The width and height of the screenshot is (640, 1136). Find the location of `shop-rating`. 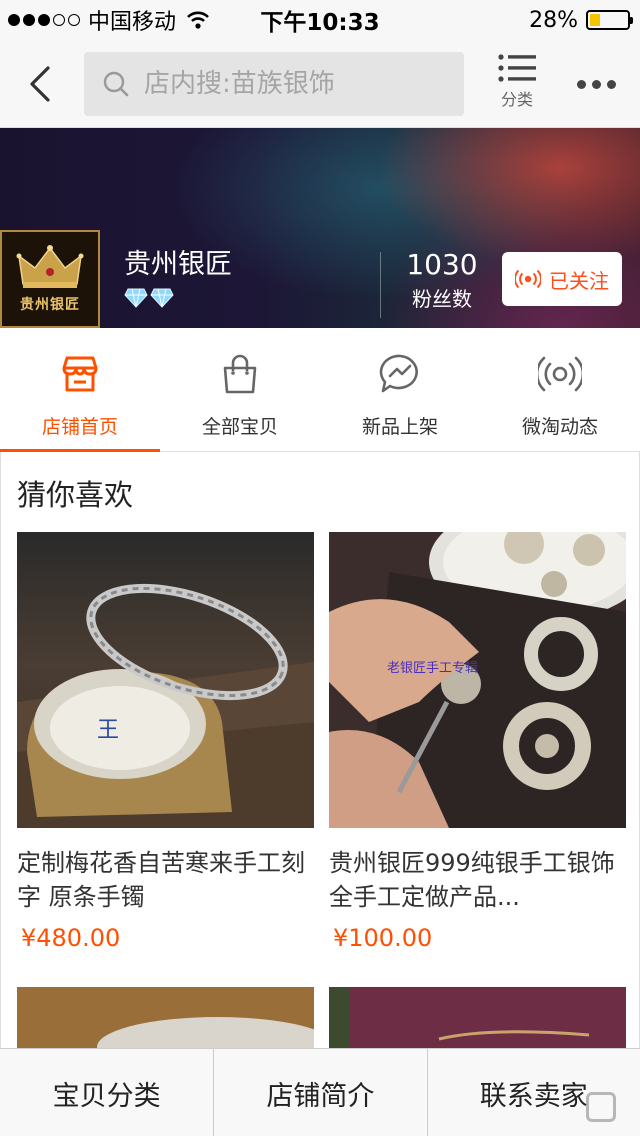

shop-rating is located at coordinates (149, 298).